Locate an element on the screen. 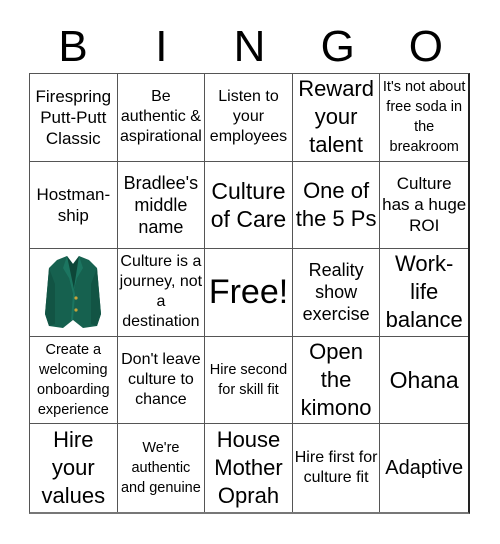 This screenshot has height=544, width=500. bingo-cell: Reward your talent is located at coordinates (336, 118).